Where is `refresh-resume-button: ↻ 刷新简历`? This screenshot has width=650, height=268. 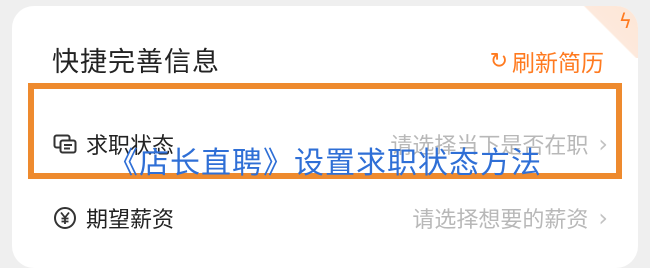 refresh-resume-button: ↻ 刷新简历 is located at coordinates (547, 61).